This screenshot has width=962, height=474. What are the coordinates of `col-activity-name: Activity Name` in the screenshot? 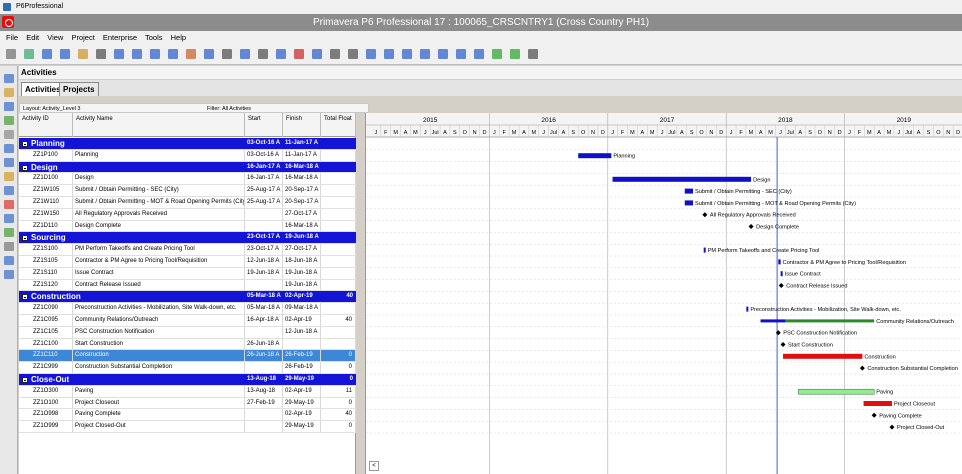 It's located at (159, 125).